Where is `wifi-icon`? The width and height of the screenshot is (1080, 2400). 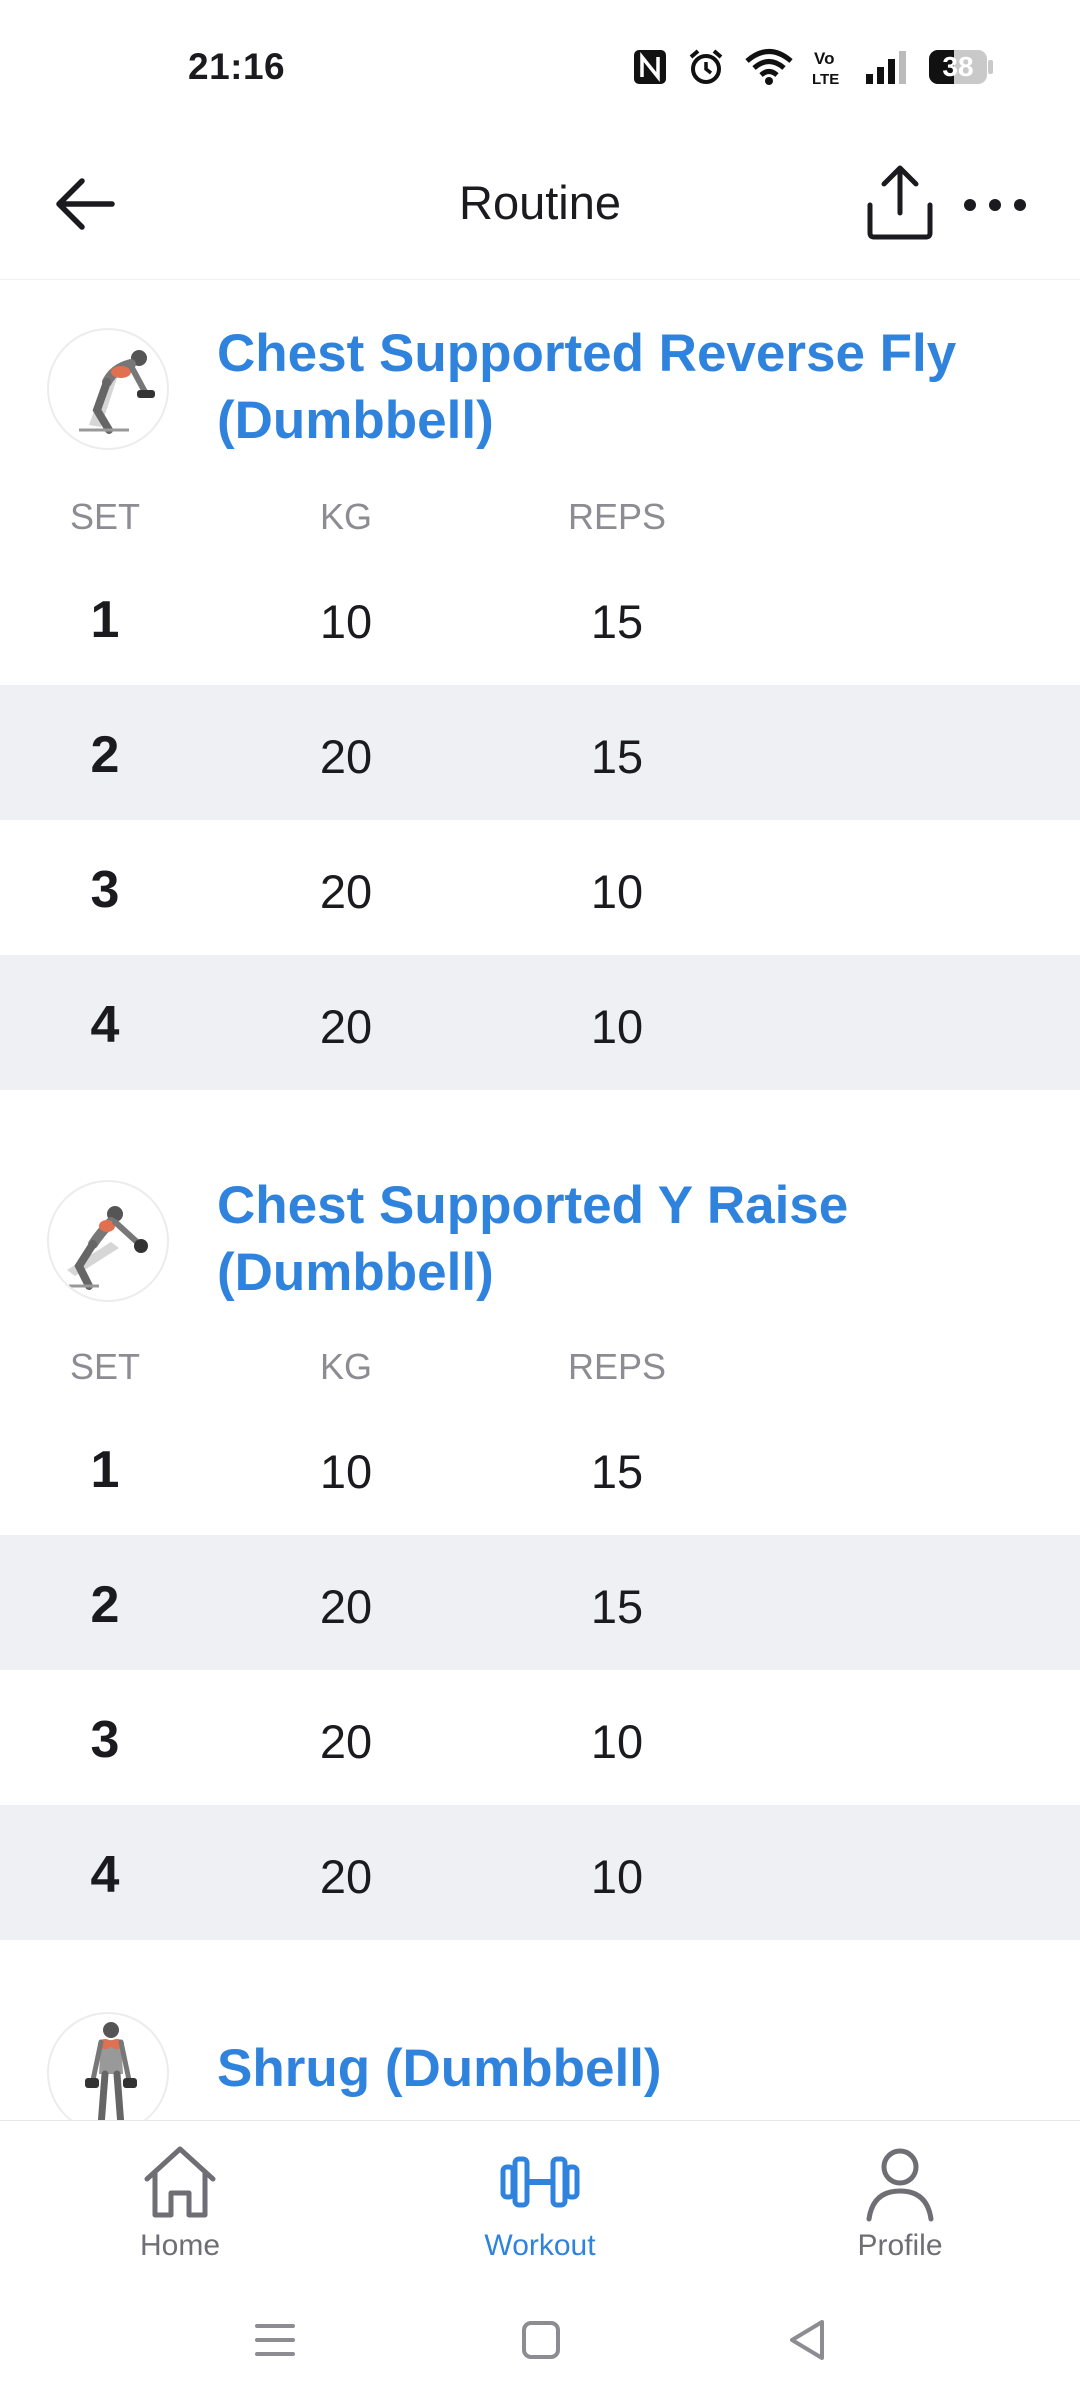
wifi-icon is located at coordinates (769, 67).